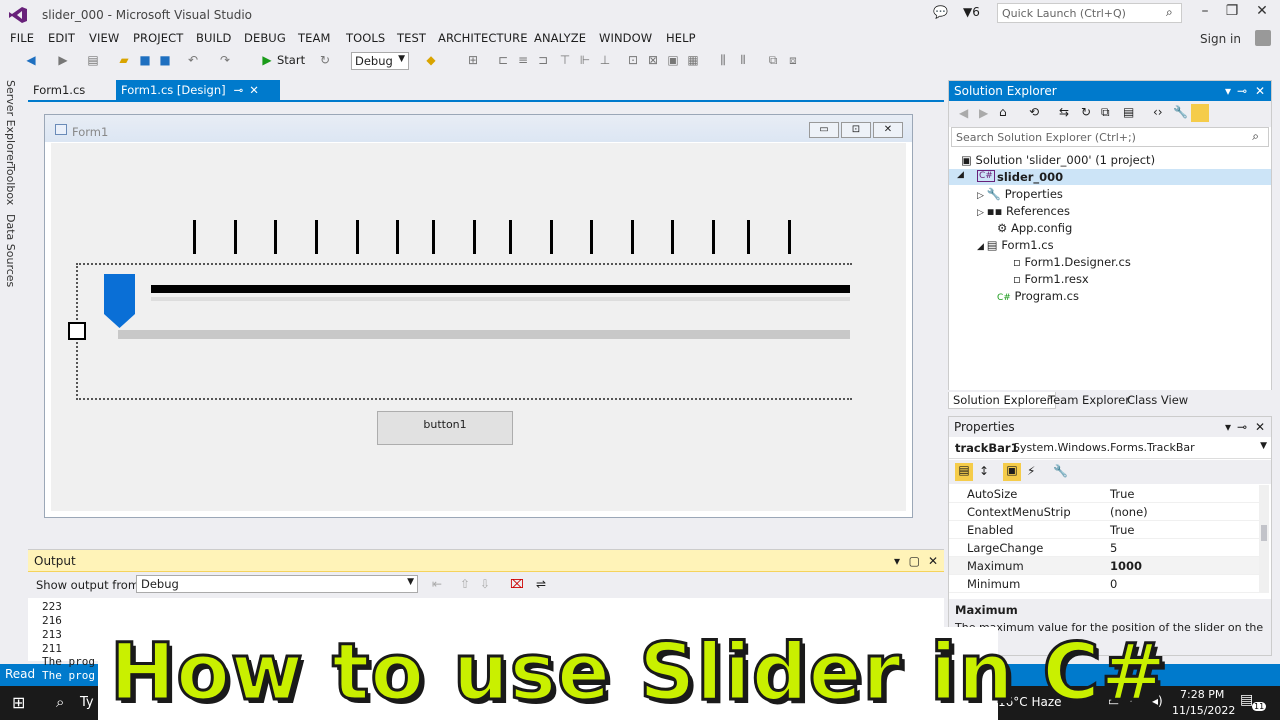  I want to click on server-explorer-tab: Server Explorer, so click(10, 122).